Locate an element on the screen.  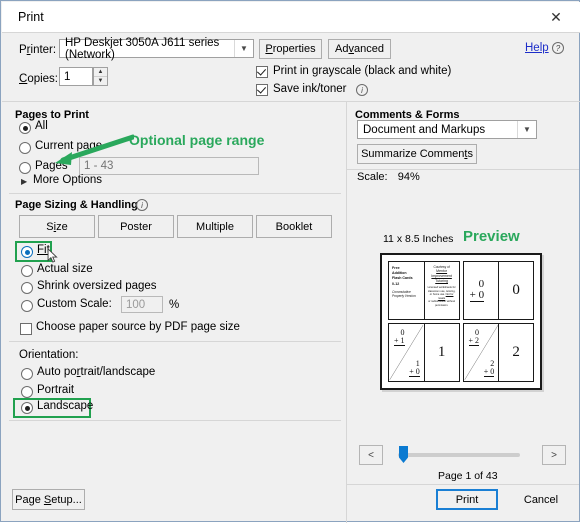
copies-input is located at coordinates (76, 76).